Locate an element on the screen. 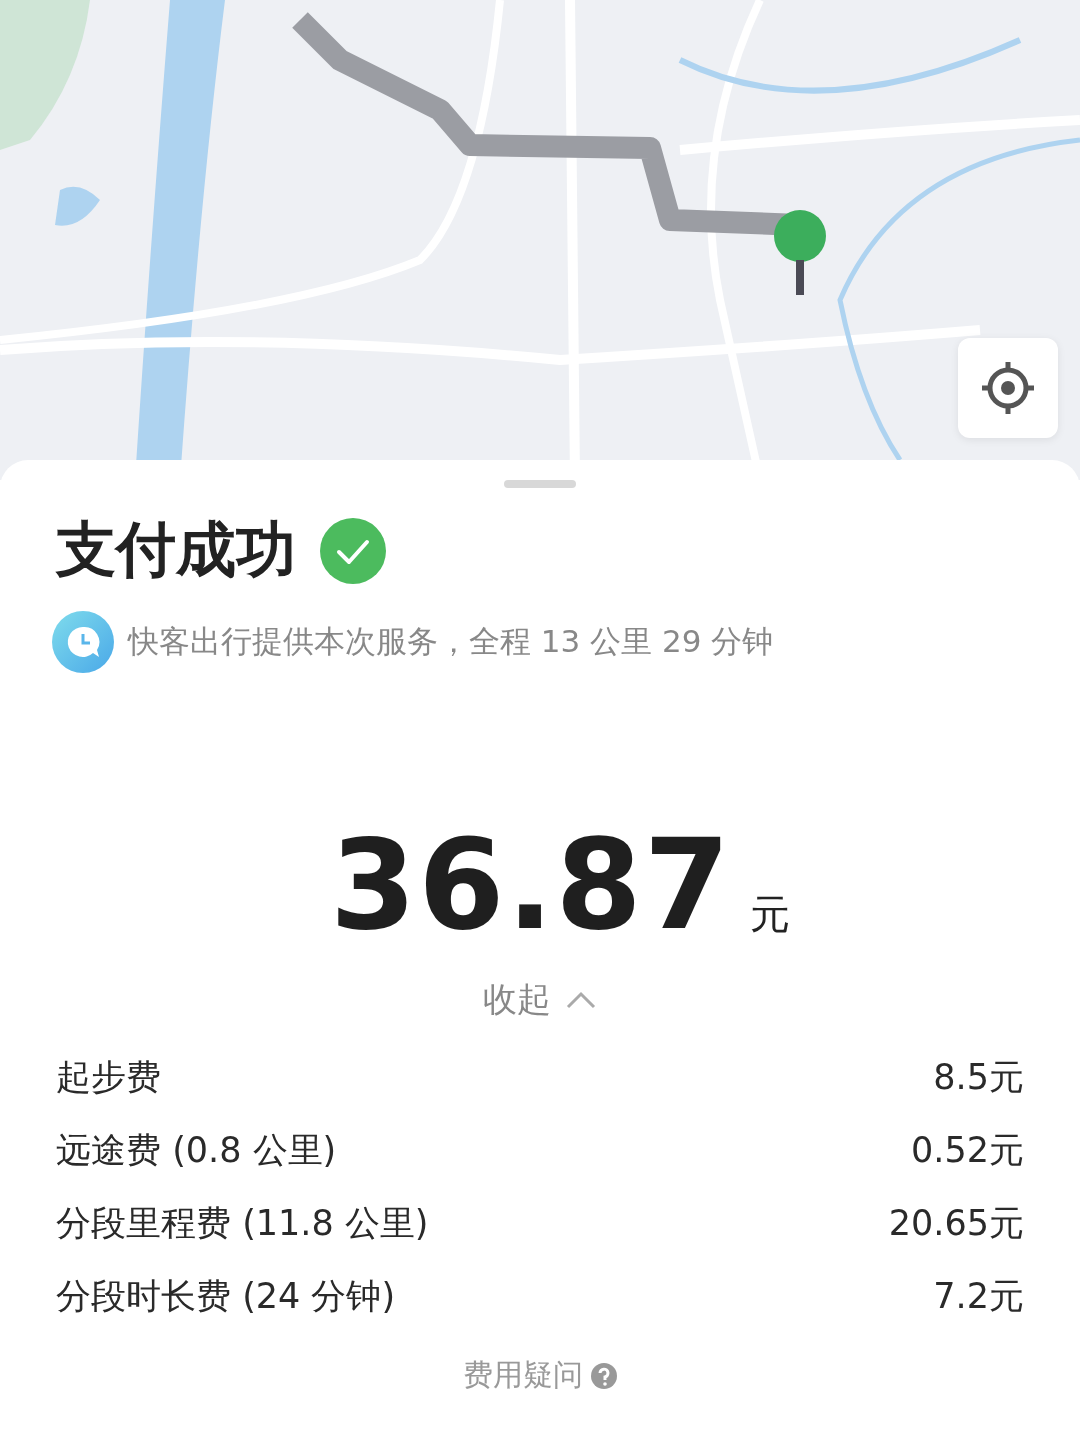 Image resolution: width=1080 pixels, height=1440 pixels. currency-unit: 元 is located at coordinates (770, 914).